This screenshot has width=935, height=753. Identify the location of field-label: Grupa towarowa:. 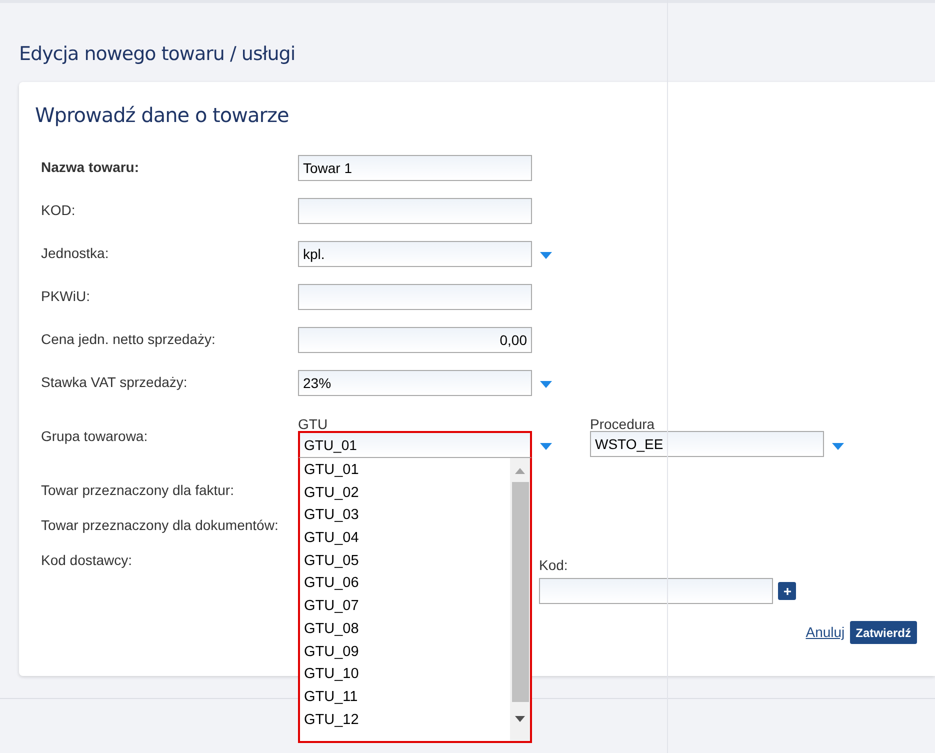
(95, 436).